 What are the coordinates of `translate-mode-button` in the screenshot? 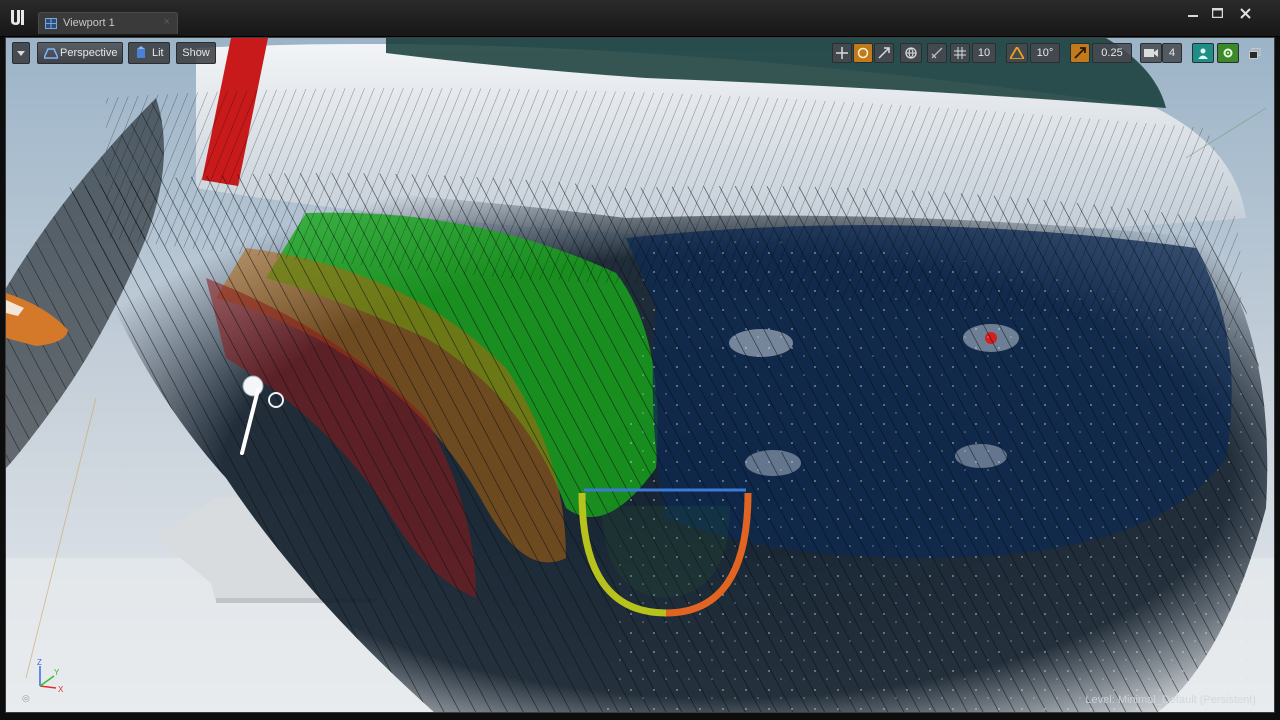 It's located at (842, 53).